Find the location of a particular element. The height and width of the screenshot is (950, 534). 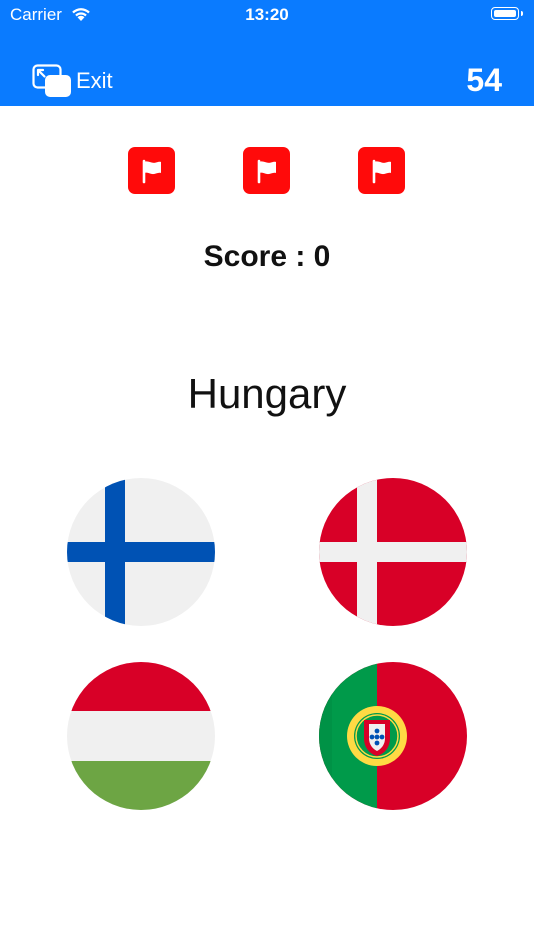

denmark-flag-icon is located at coordinates (393, 552).